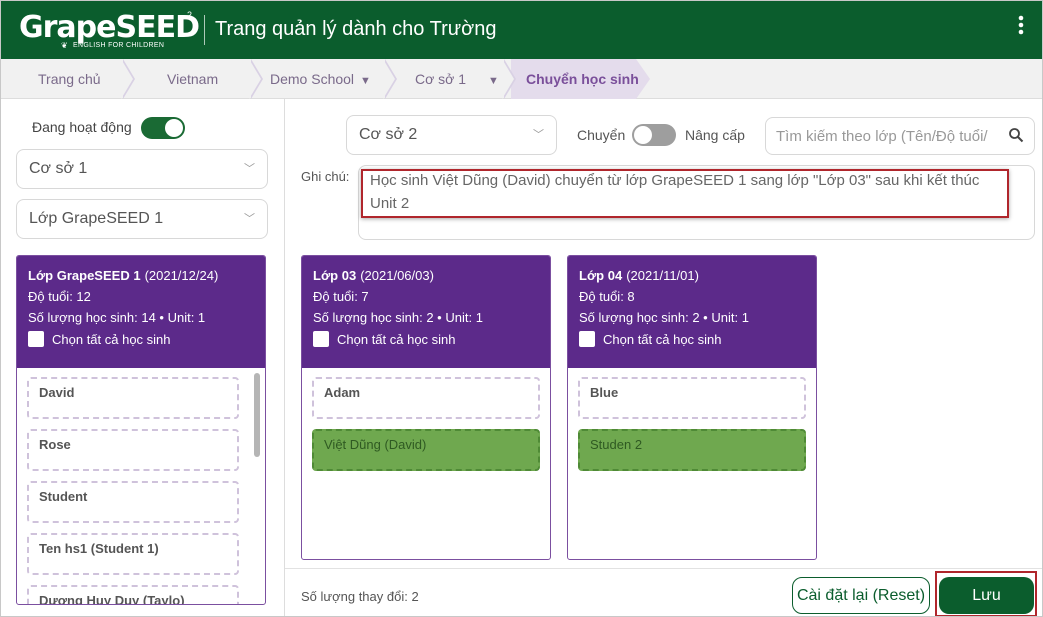 This screenshot has width=1043, height=617. I want to click on source-class-select: Lớp GrapeSEED 1 ﹀, so click(142, 219).